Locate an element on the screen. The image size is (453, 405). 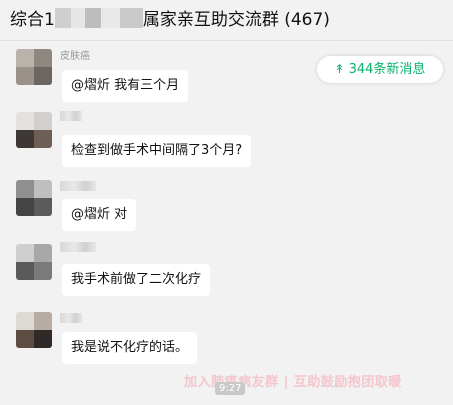
group-title-prefix: 综合1 is located at coordinates (32, 20).